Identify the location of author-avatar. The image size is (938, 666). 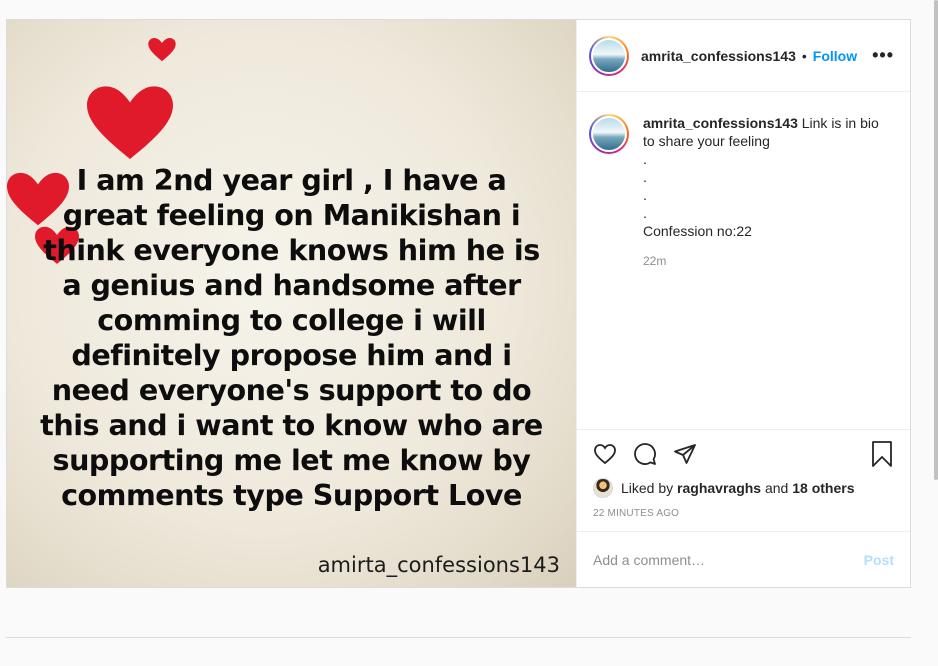
(609, 55).